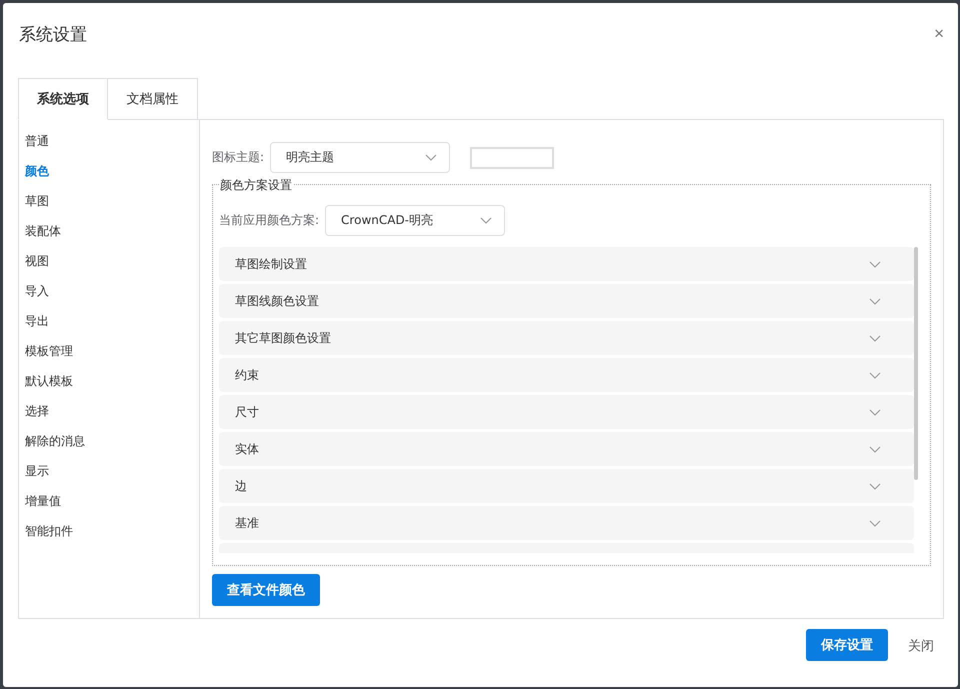  What do you see at coordinates (921, 646) in the screenshot?
I see `close-button: 关闭` at bounding box center [921, 646].